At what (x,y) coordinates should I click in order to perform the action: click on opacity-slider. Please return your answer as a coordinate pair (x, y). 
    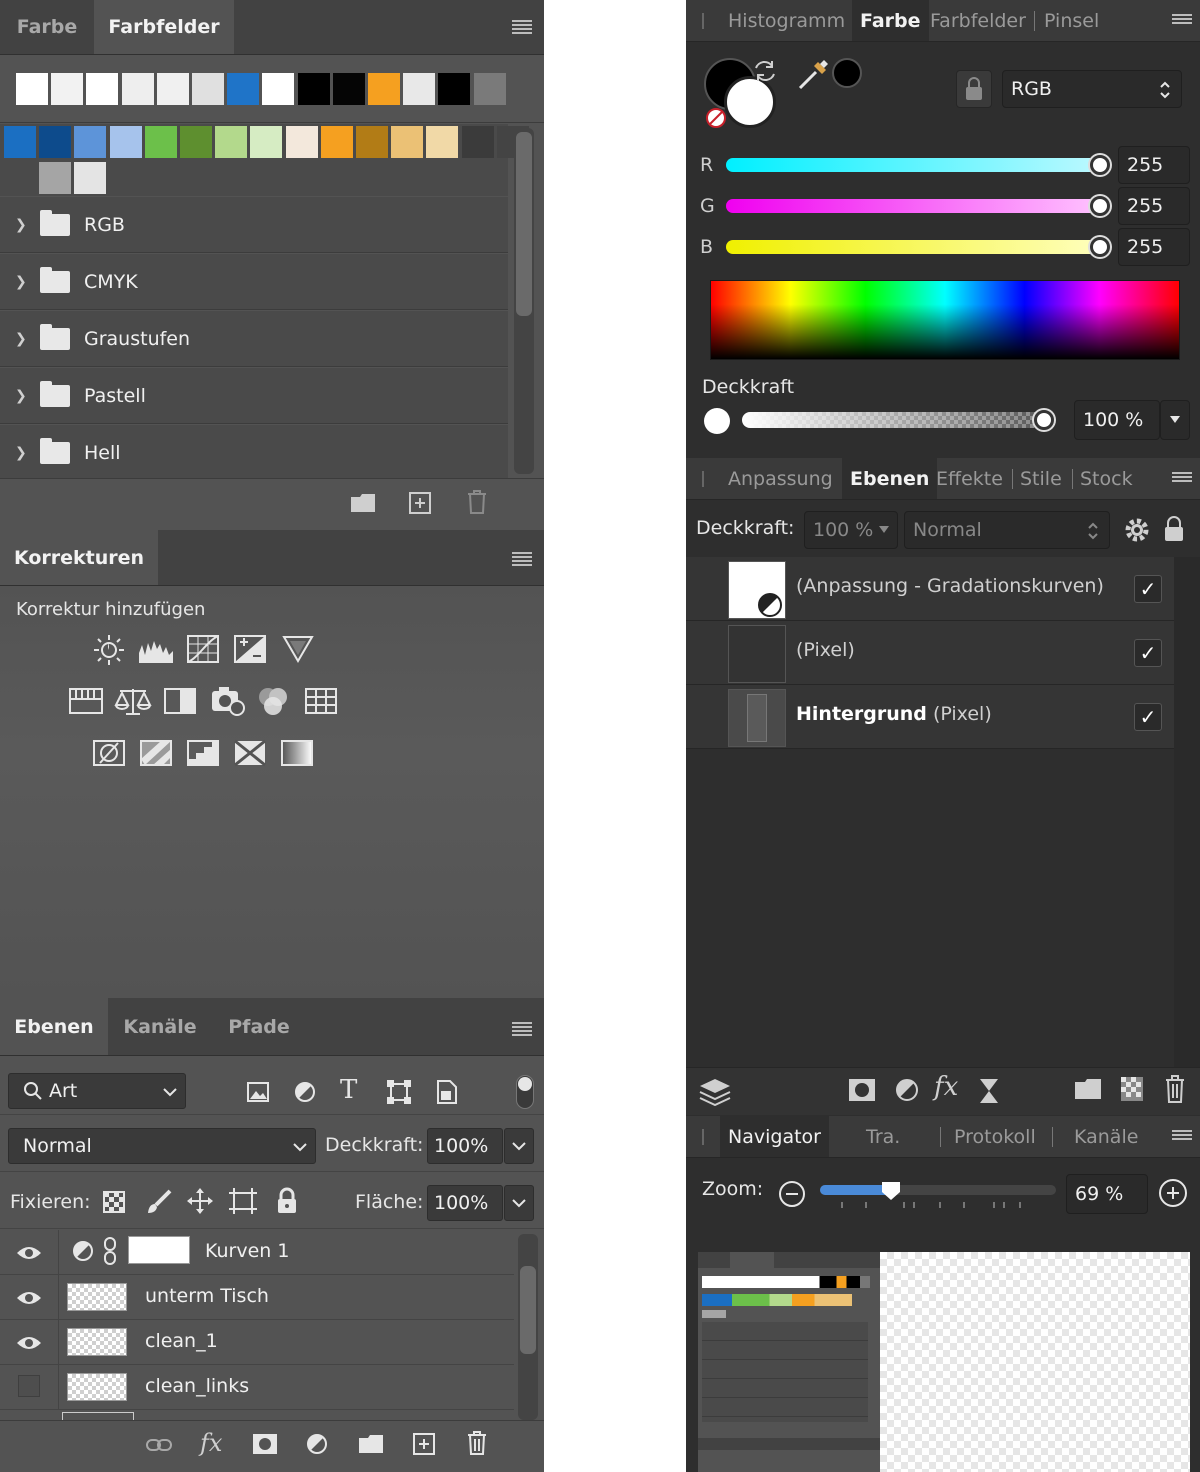
    Looking at the image, I should click on (895, 420).